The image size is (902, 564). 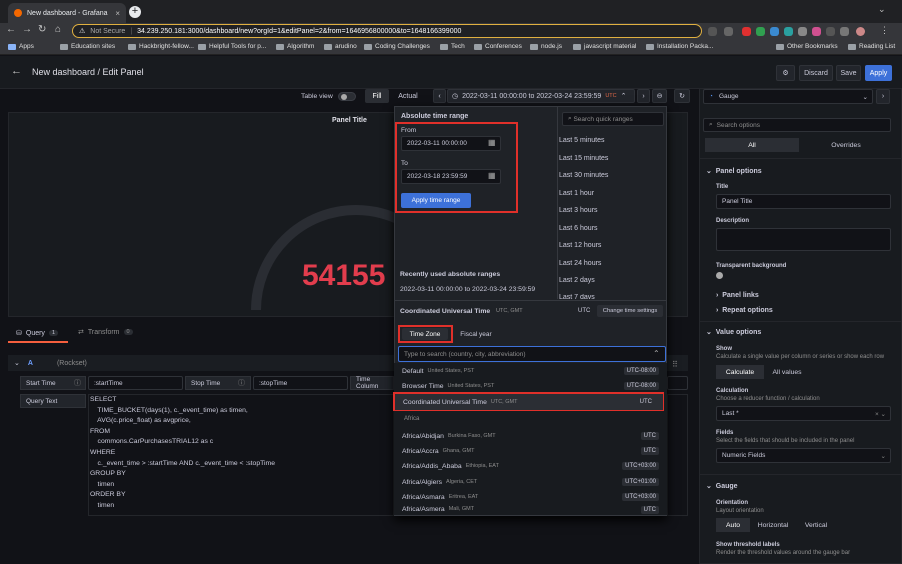 I want to click on tab-time-zone: Time Zone, so click(x=425, y=334).